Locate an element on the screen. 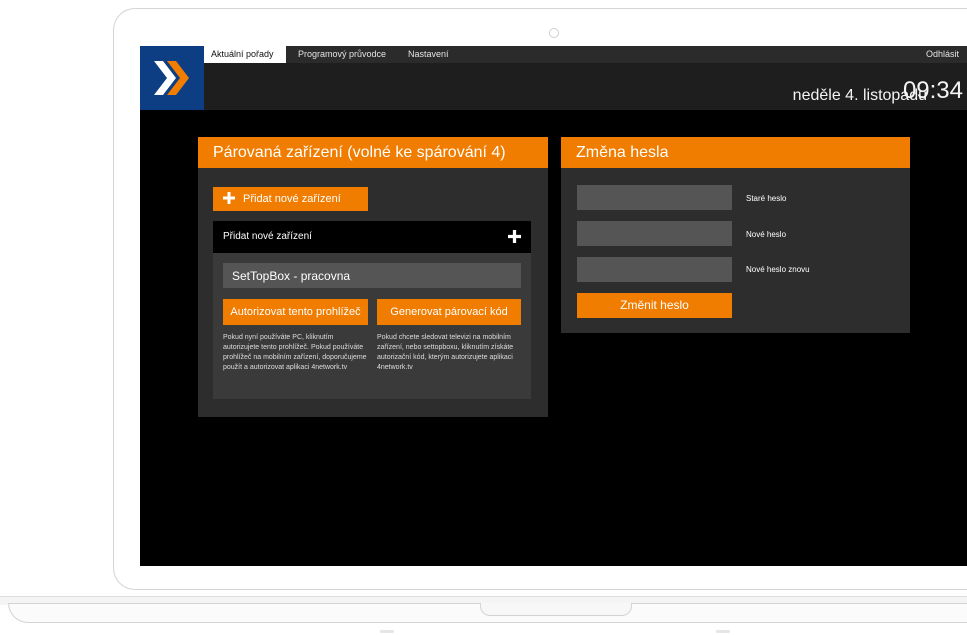 Image resolution: width=967 pixels, height=635 pixels. logout-link: Odhlásit is located at coordinates (942, 54).